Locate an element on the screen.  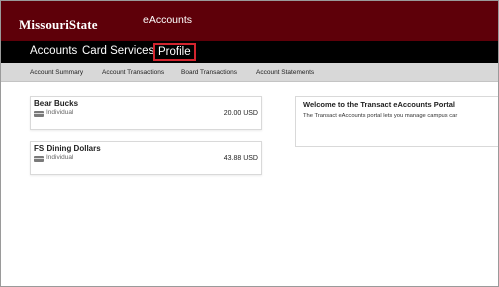
subnav-account-transactions: Account Transactions is located at coordinates (133, 72).